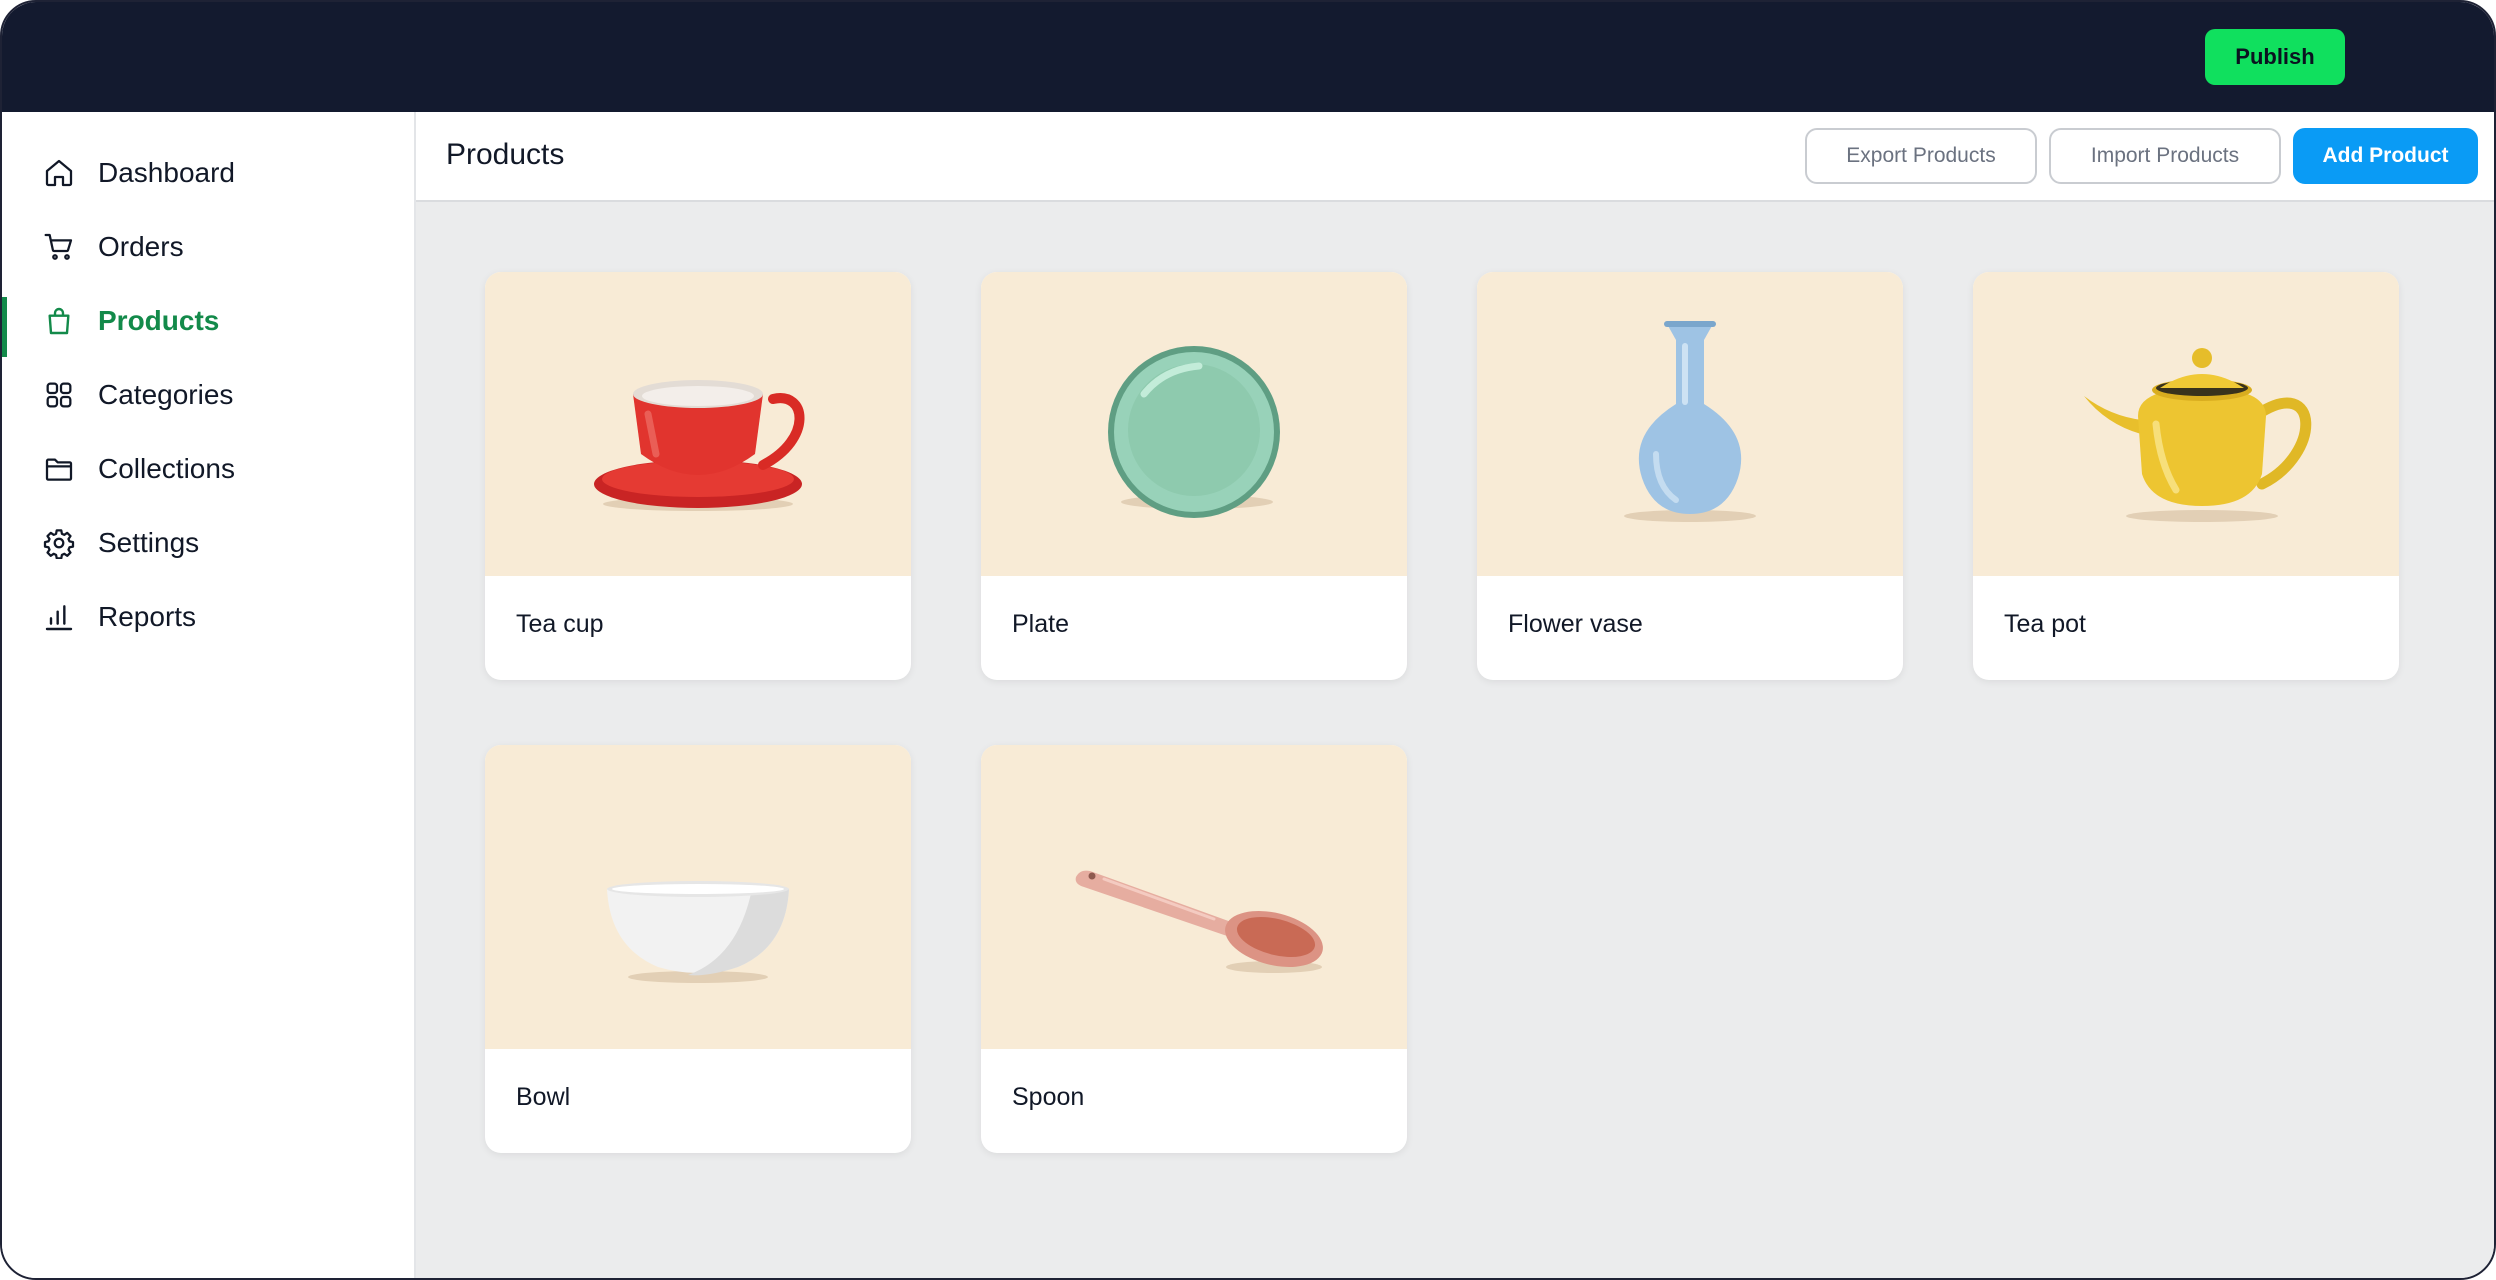 The height and width of the screenshot is (1280, 2496). What do you see at coordinates (1690, 424) in the screenshot?
I see `flower-vase-image` at bounding box center [1690, 424].